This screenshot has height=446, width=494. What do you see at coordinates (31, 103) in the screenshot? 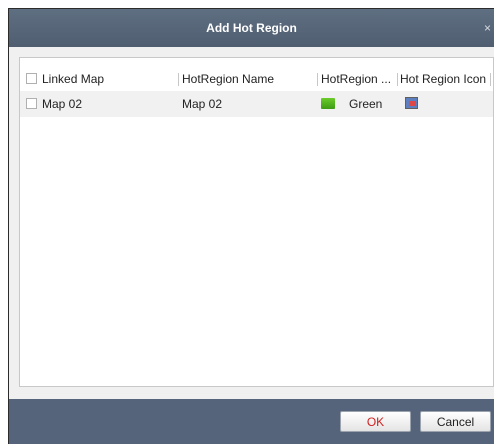
I see `row-checkbox` at bounding box center [31, 103].